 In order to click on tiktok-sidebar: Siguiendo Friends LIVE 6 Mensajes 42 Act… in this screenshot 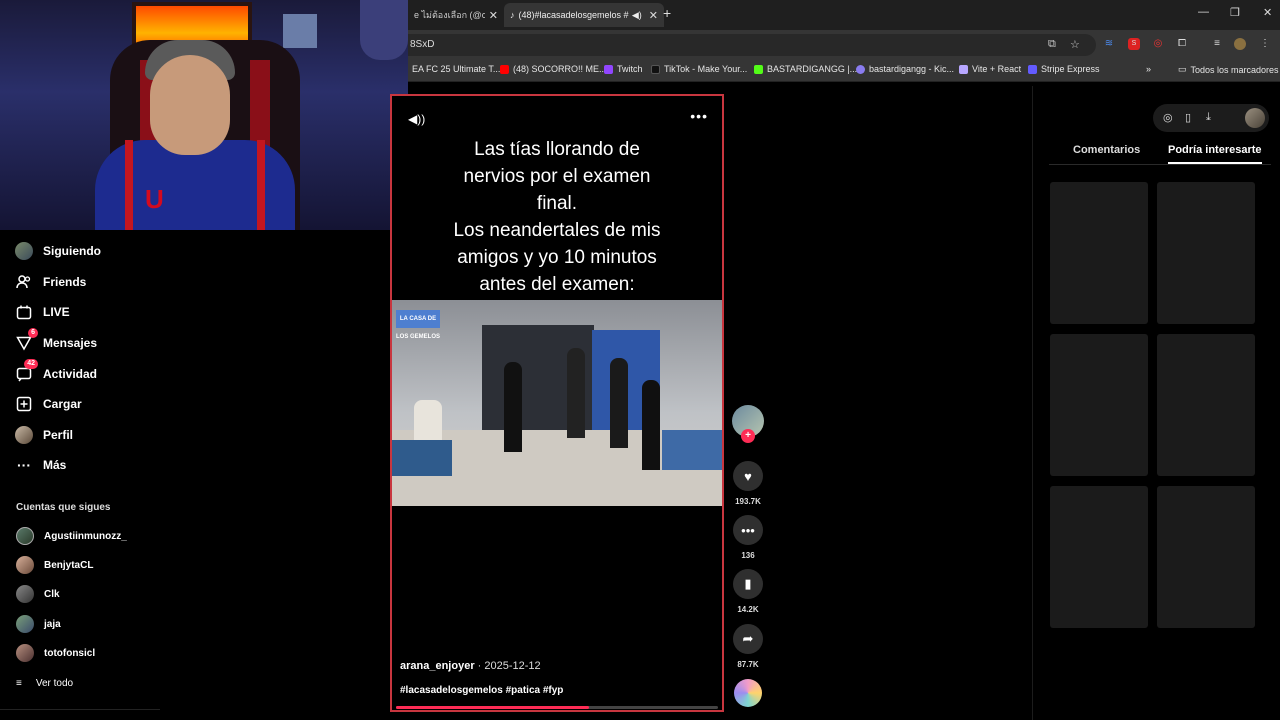, I will do `click(80, 475)`.